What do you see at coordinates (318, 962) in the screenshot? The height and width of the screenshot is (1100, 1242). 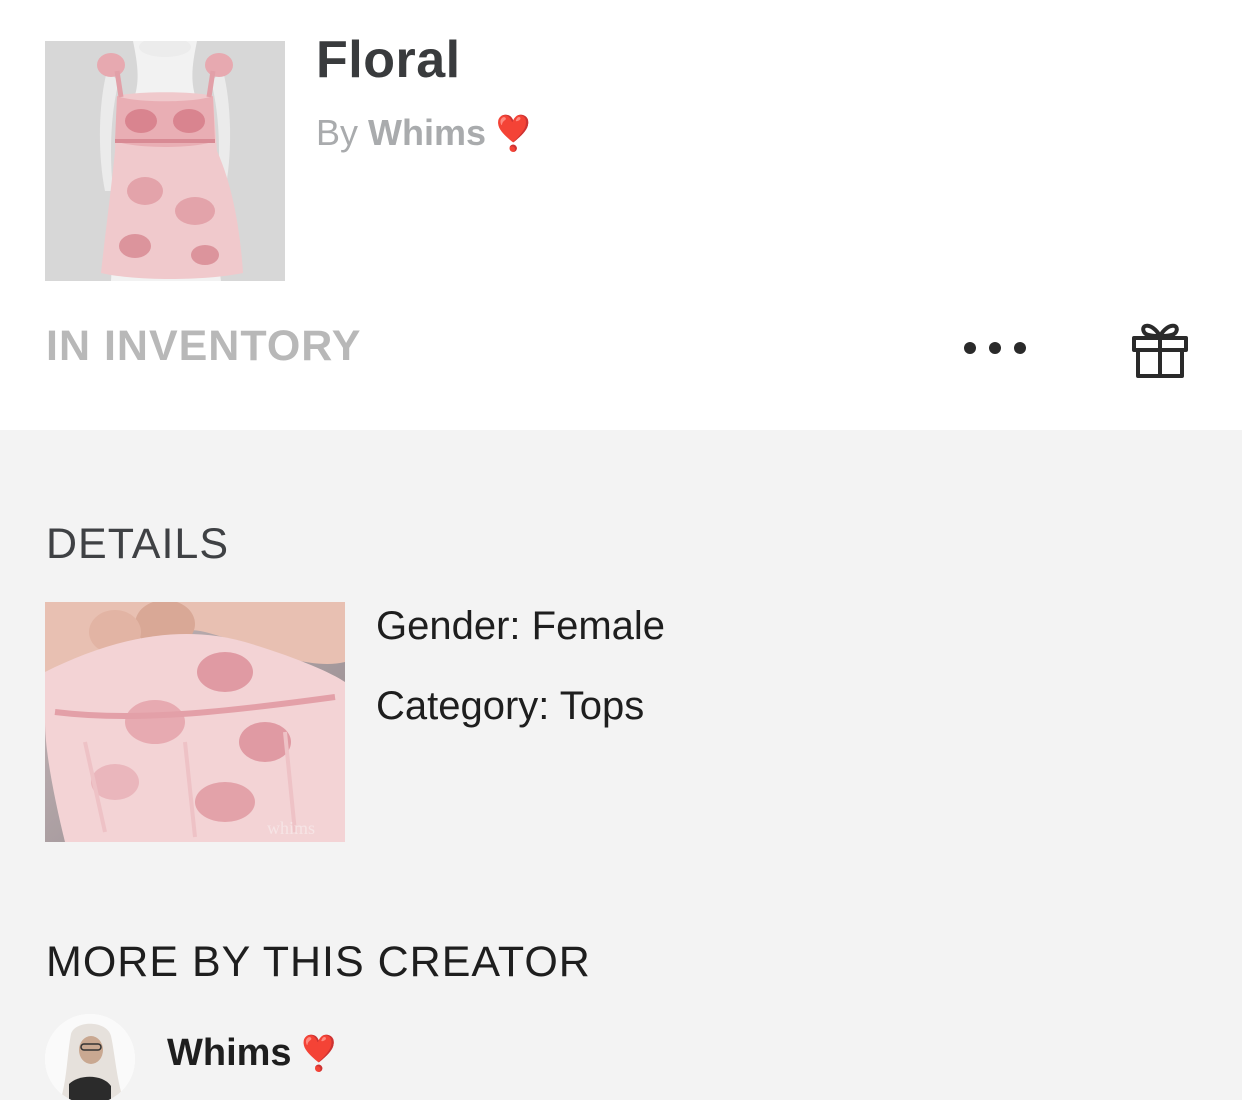 I see `more-by-creator-heading: MORE BY THIS CREATOR` at bounding box center [318, 962].